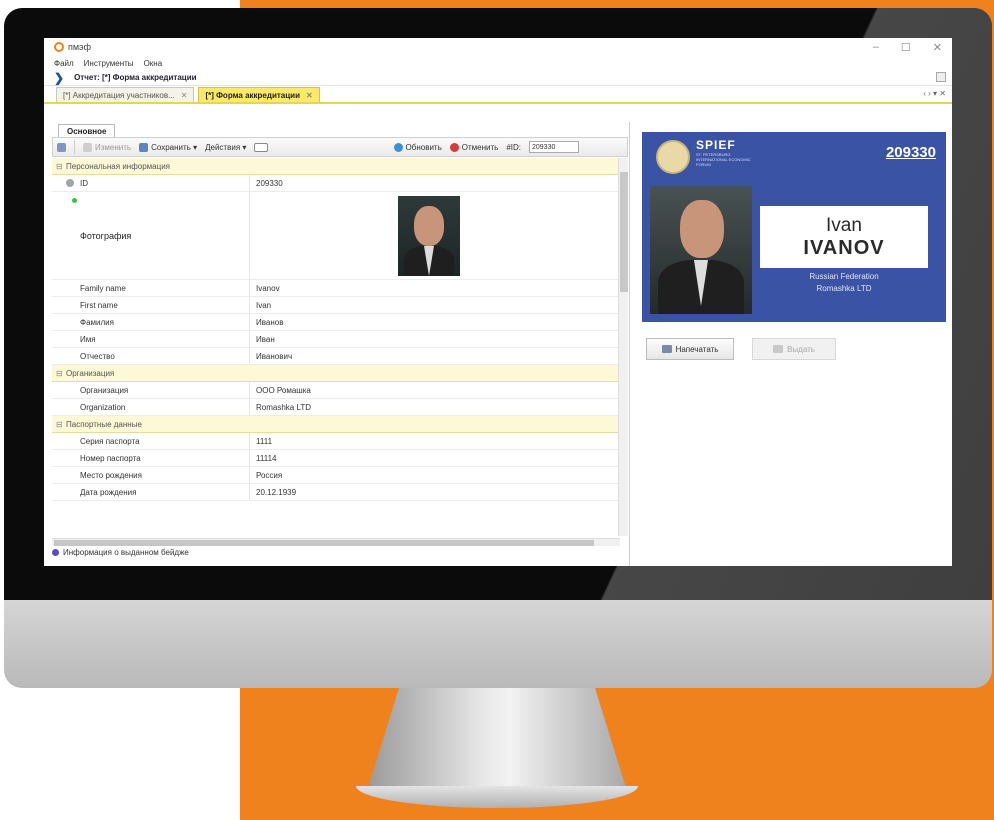  I want to click on edit-button-label: Изменить, so click(113, 147).